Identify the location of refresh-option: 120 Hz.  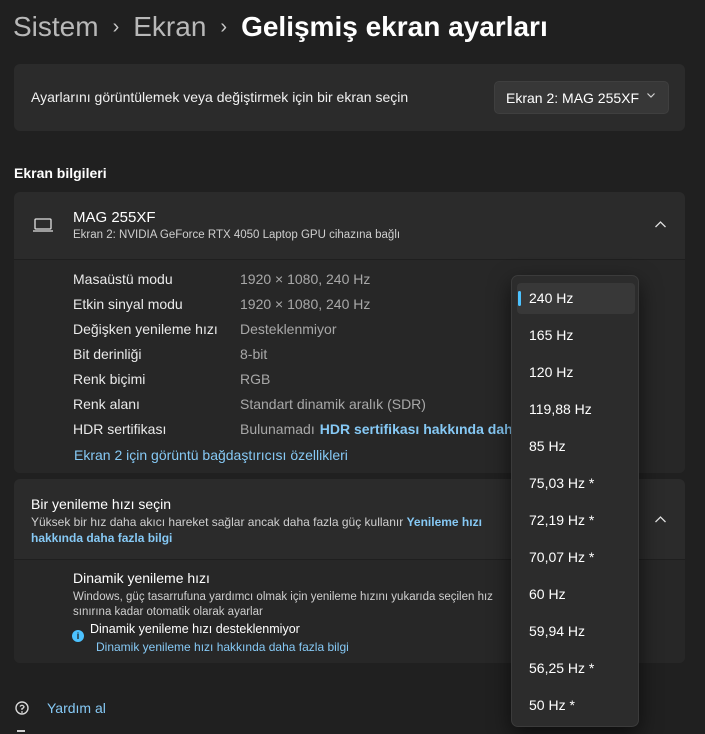
(576, 372).